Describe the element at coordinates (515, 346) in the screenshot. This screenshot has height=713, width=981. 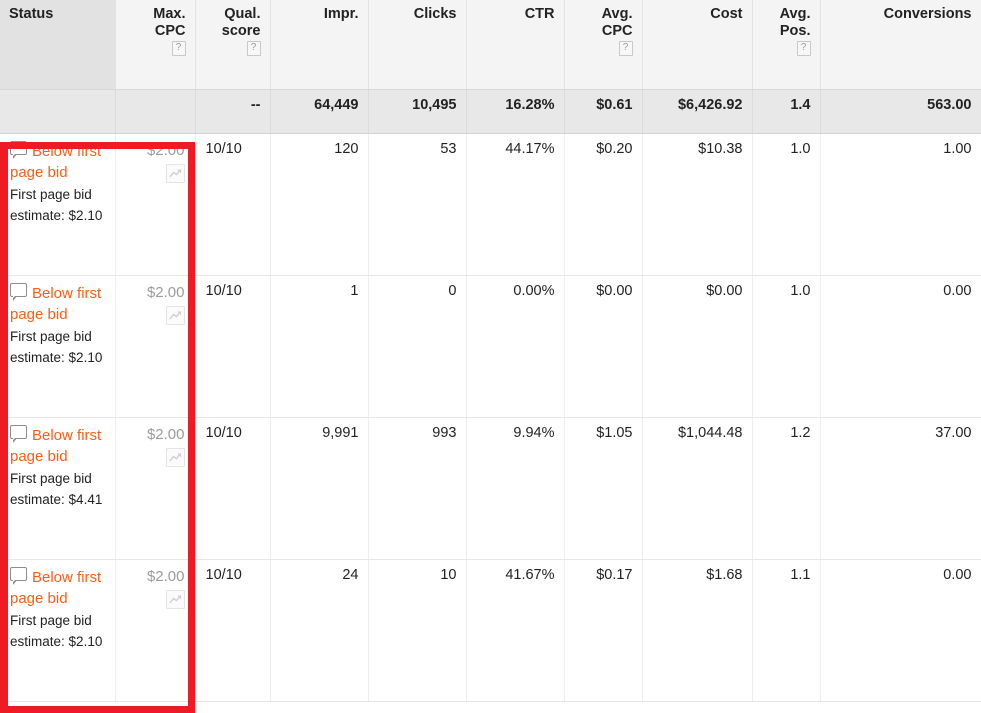
I see `cell-ctr: 0.00%` at that location.